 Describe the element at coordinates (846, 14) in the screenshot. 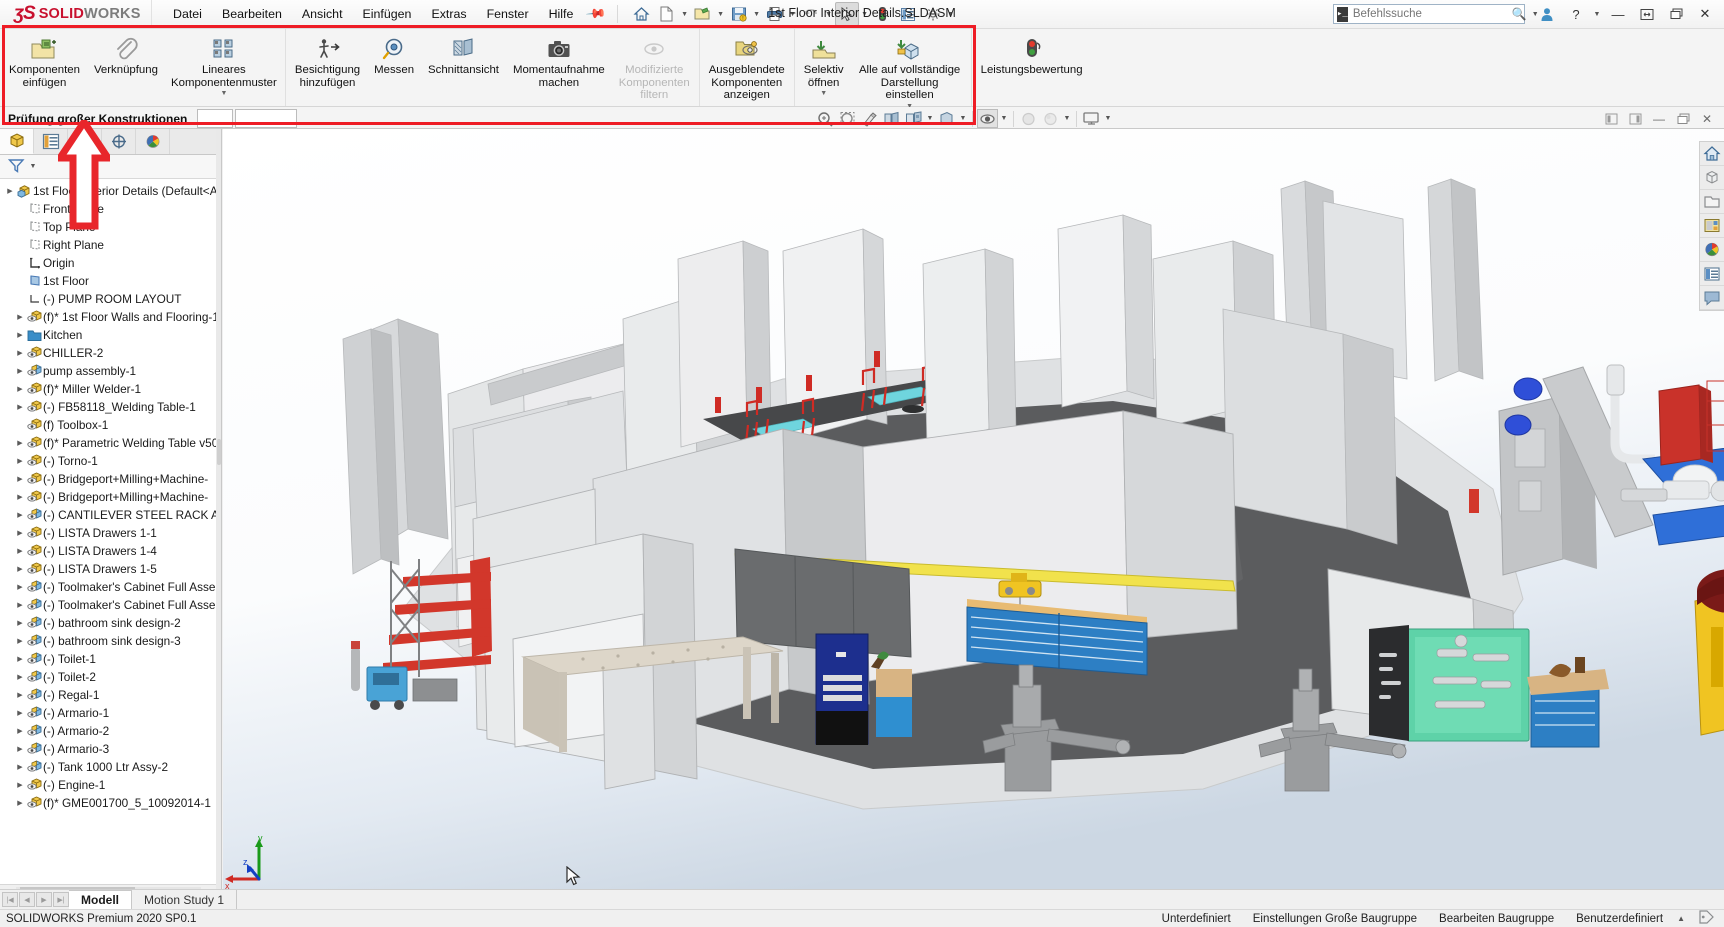

I see `select-arrow-icon` at that location.